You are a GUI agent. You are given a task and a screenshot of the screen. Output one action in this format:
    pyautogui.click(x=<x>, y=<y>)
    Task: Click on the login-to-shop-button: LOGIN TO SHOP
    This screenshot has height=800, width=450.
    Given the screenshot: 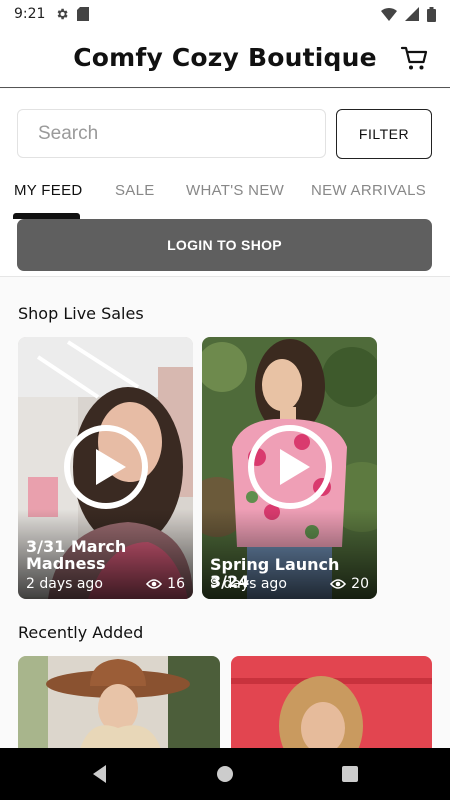 What is the action you would take?
    pyautogui.click(x=224, y=245)
    